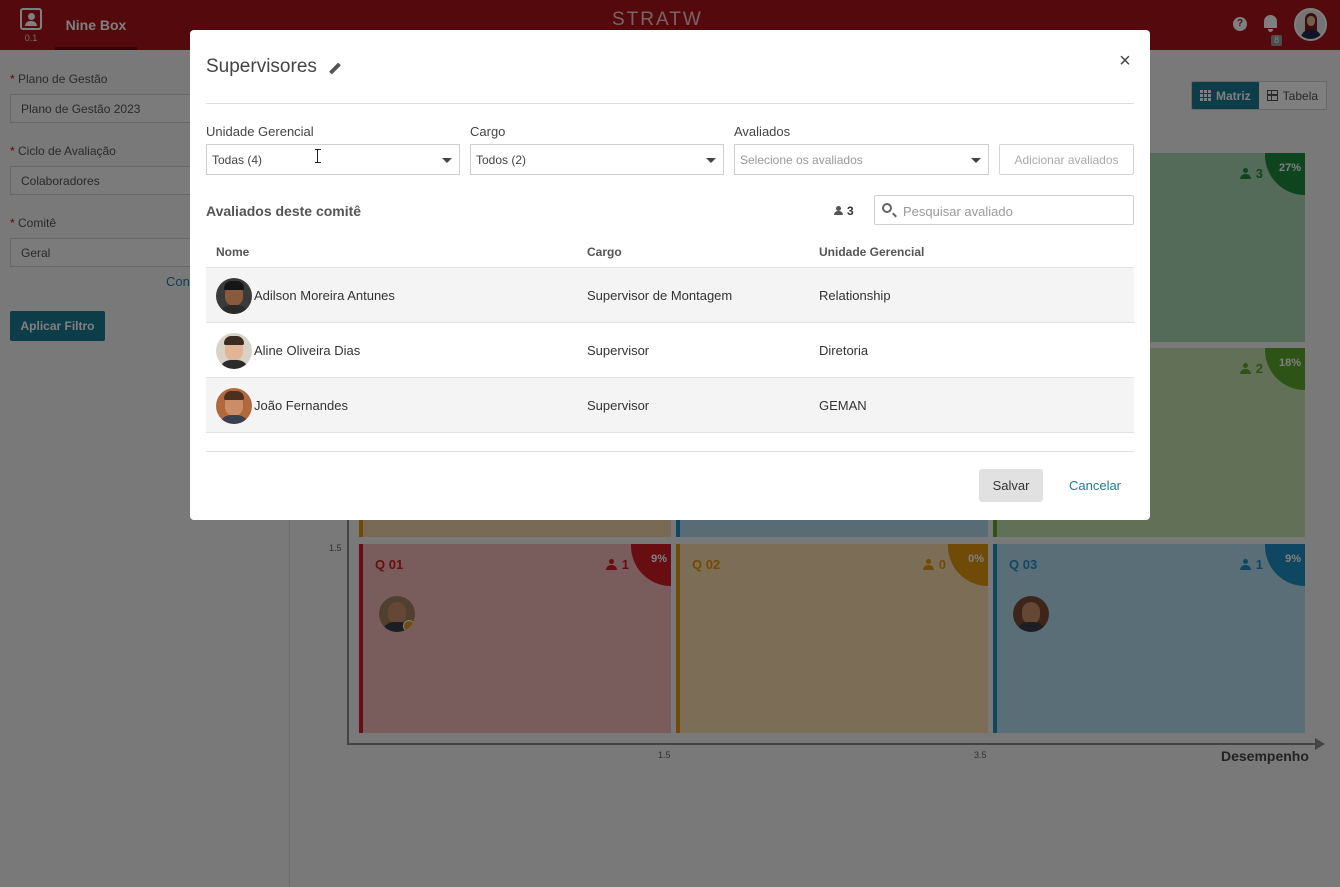 This screenshot has width=1340, height=887. What do you see at coordinates (762, 131) in the screenshot?
I see `avaliados-label: Avaliados` at bounding box center [762, 131].